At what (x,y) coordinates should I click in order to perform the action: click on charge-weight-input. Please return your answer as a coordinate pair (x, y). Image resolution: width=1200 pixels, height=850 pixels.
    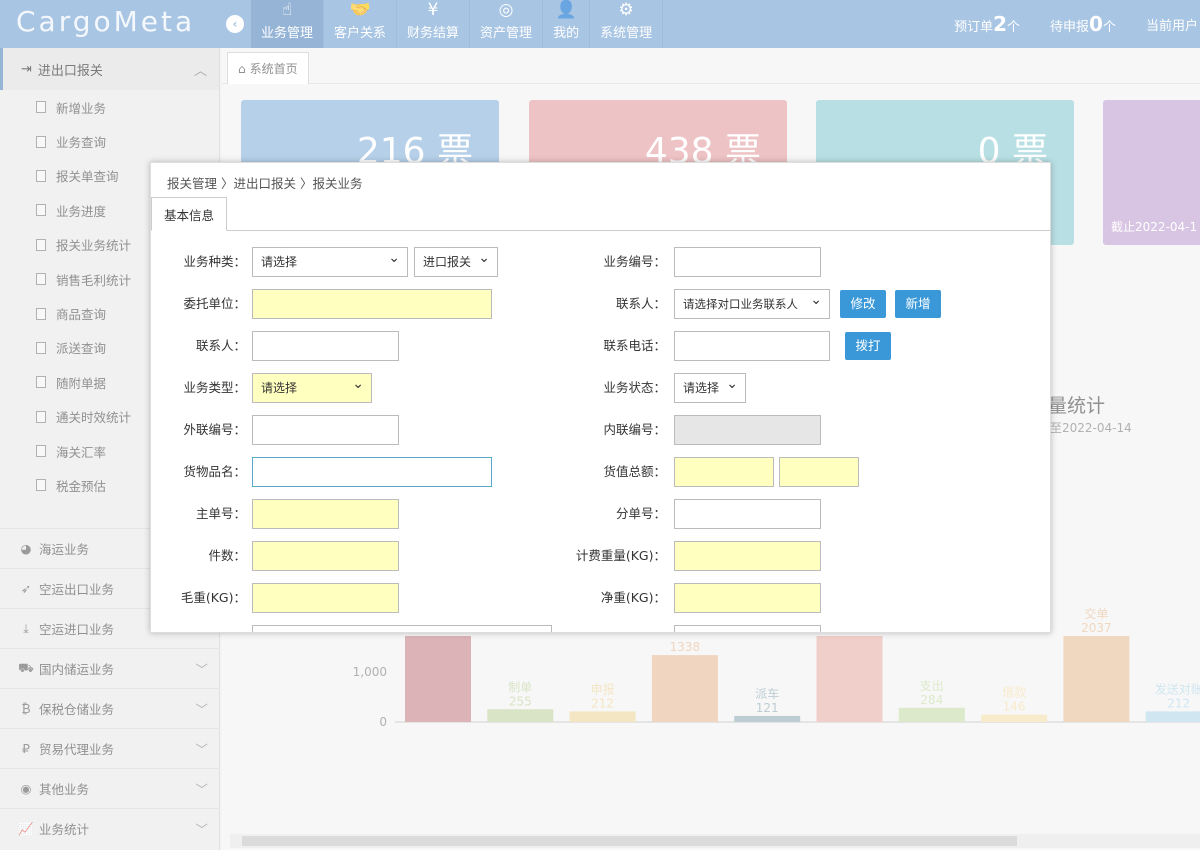
    Looking at the image, I should click on (747, 556).